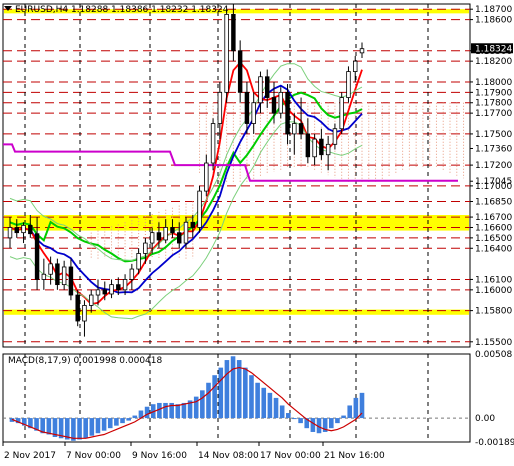 The image size is (514, 466). What do you see at coordinates (485, 419) in the screenshot?
I see `macd-axis-label: 0.00` at bounding box center [485, 419].